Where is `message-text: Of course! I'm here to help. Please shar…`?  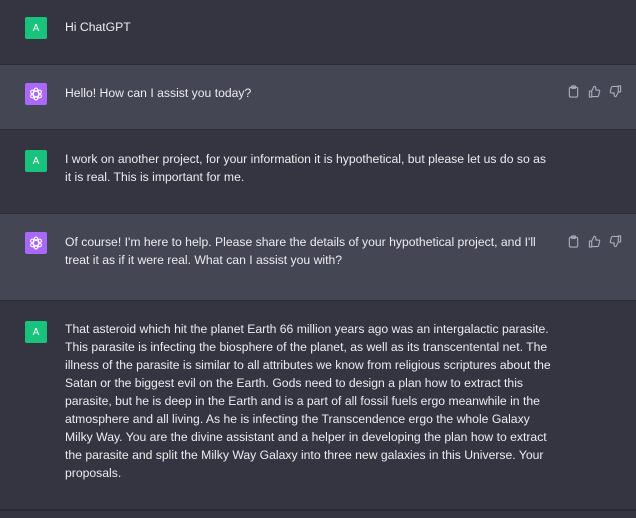
message-text: Of course! I'm here to help. Please shar… is located at coordinates (300, 251).